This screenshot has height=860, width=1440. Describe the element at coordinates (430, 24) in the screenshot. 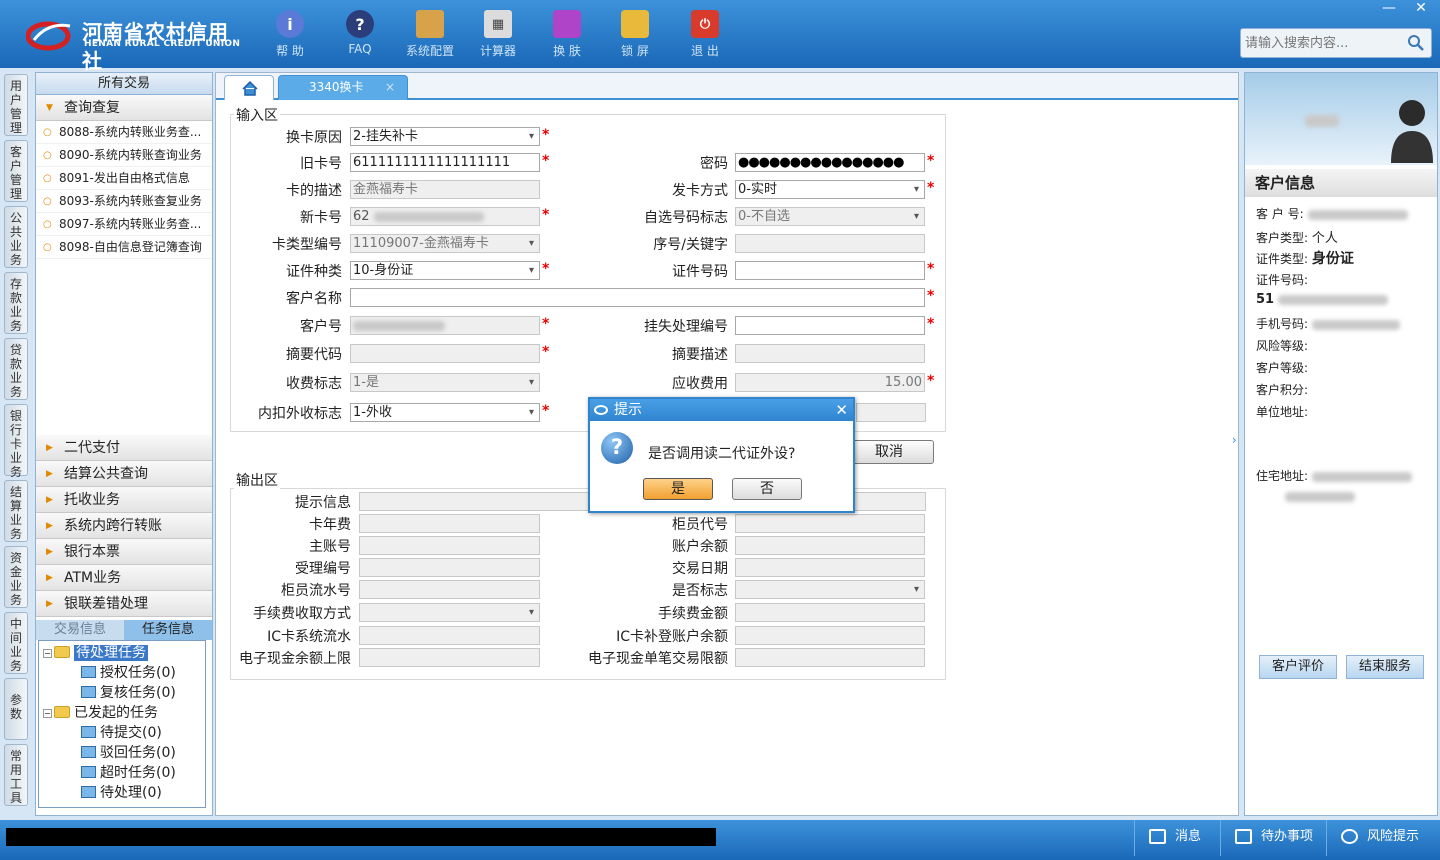

I see `toolbox-icon` at that location.